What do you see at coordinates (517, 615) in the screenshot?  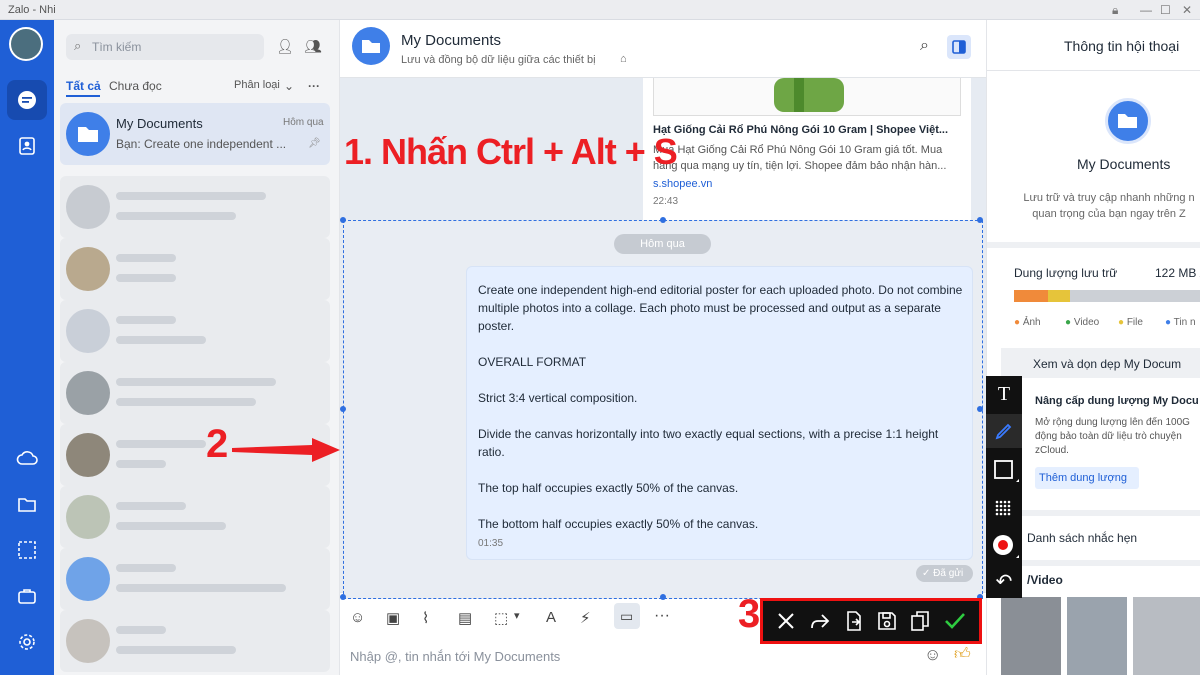 I see `chevron-down-icon: ▾` at bounding box center [517, 615].